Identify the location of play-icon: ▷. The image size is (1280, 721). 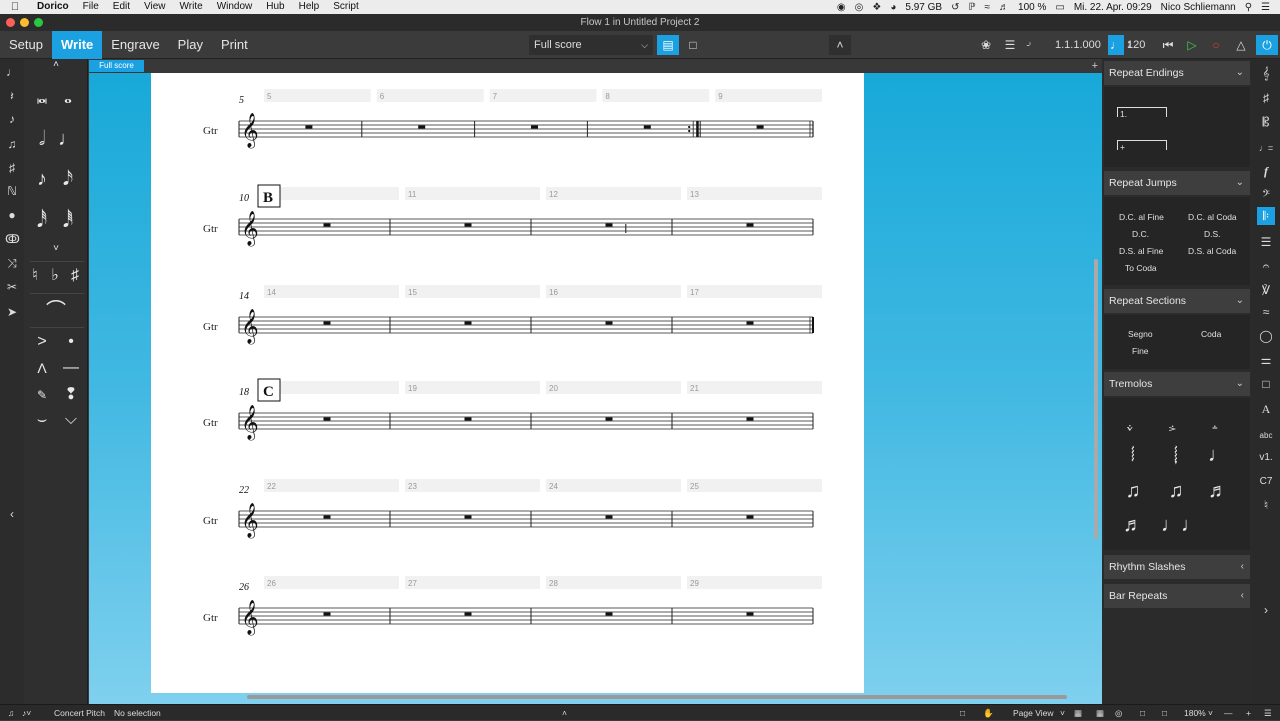
(1192, 45).